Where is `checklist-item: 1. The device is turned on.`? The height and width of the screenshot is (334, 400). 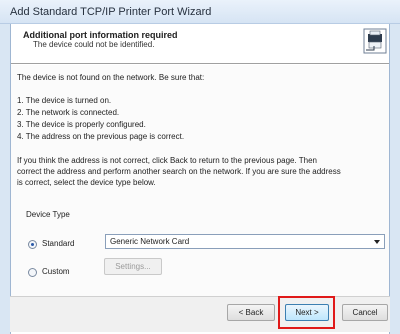 checklist-item: 1. The device is turned on. is located at coordinates (64, 100).